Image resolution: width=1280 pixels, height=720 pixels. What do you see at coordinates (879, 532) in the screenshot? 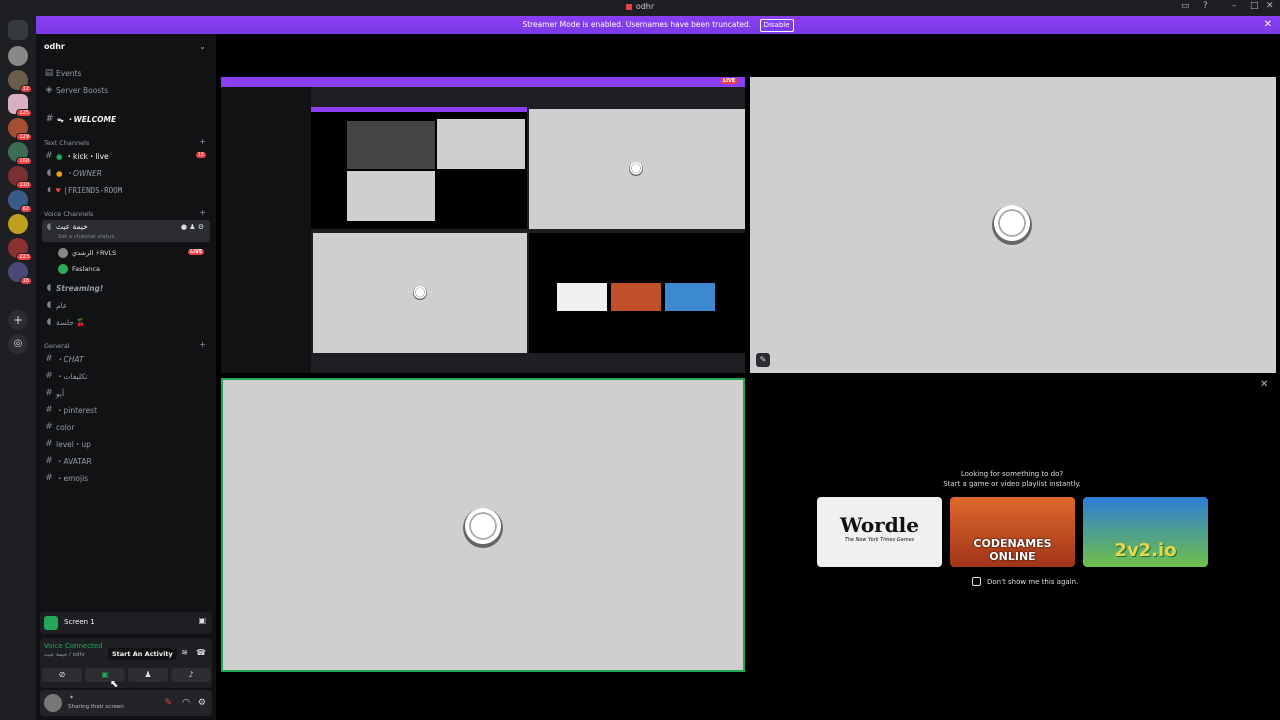
I see `wordle-card: Wordle The New York Times Games` at bounding box center [879, 532].